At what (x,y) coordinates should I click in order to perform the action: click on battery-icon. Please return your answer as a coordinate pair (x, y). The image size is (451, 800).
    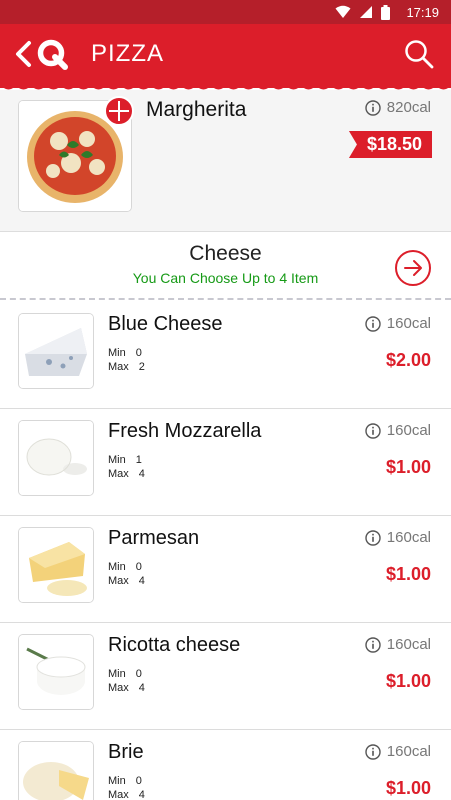
    Looking at the image, I should click on (386, 12).